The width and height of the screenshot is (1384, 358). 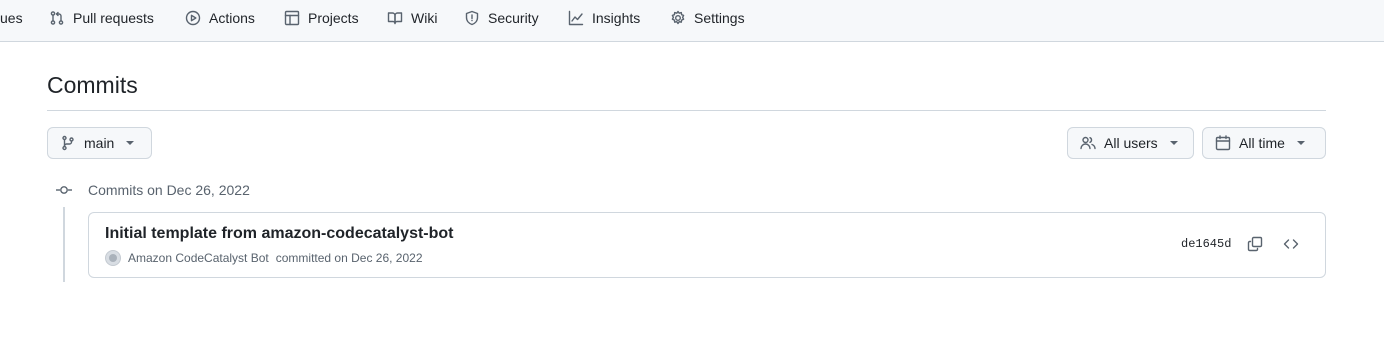 I want to click on nav-item-issues: ues, so click(x=11, y=18).